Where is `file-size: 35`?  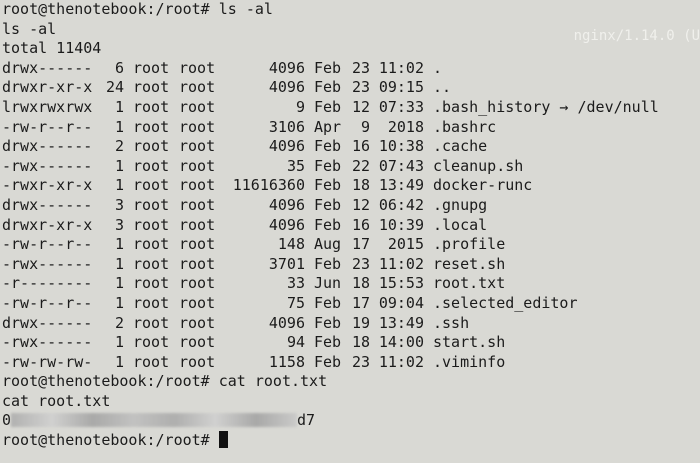 file-size: 35 is located at coordinates (295, 165).